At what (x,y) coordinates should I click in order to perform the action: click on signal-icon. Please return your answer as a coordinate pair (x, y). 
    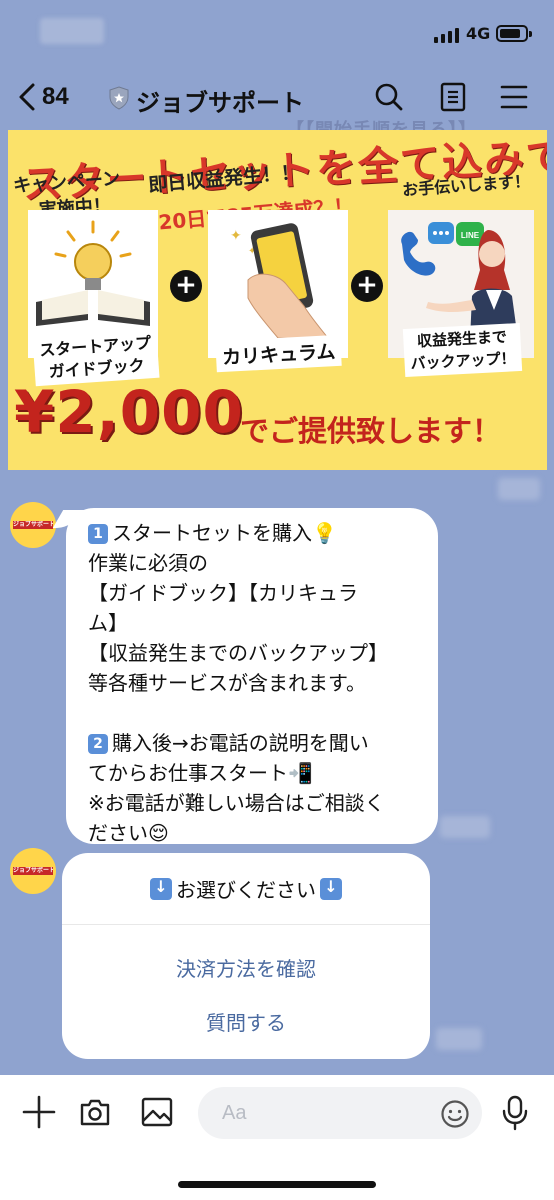
    Looking at the image, I should click on (446, 35).